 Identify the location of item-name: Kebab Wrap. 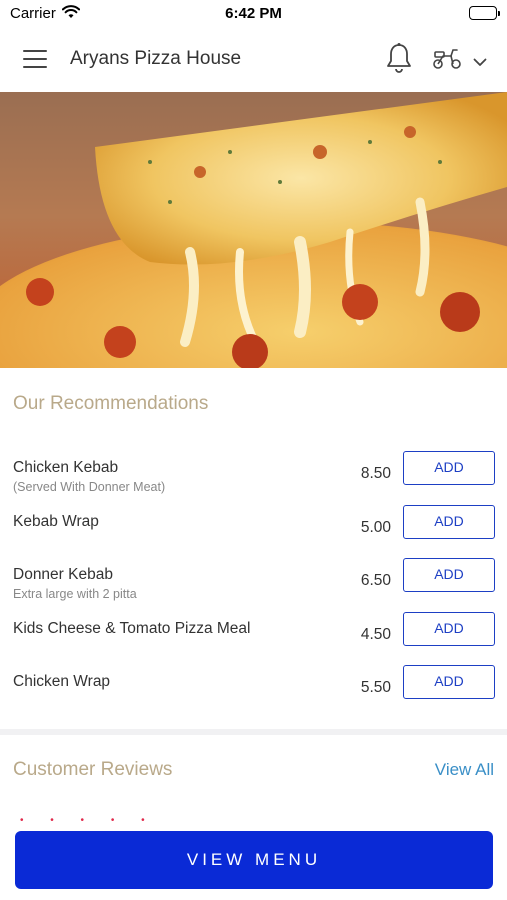
(56, 521).